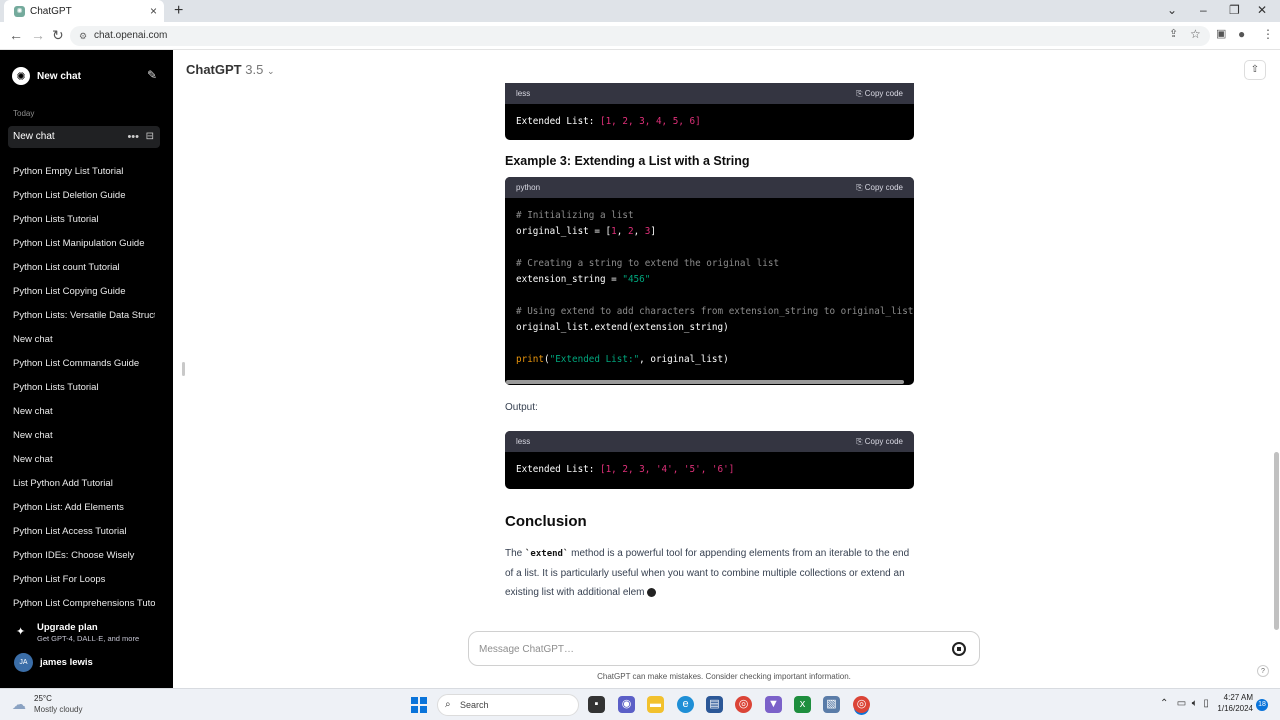 This screenshot has height=720, width=1280. I want to click on sidebar-collapse-handle, so click(183, 369).